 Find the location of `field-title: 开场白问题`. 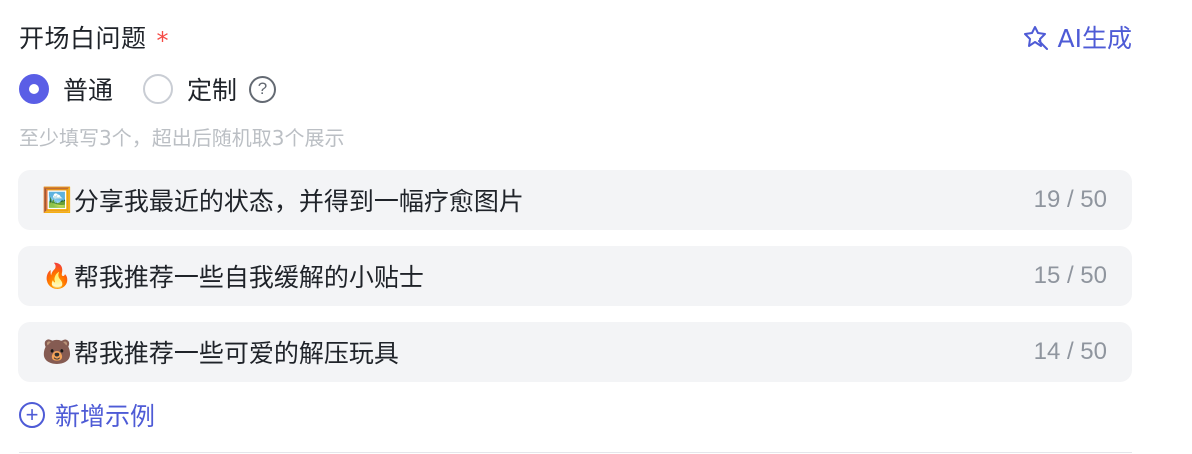

field-title: 开场白问题 is located at coordinates (83, 38).